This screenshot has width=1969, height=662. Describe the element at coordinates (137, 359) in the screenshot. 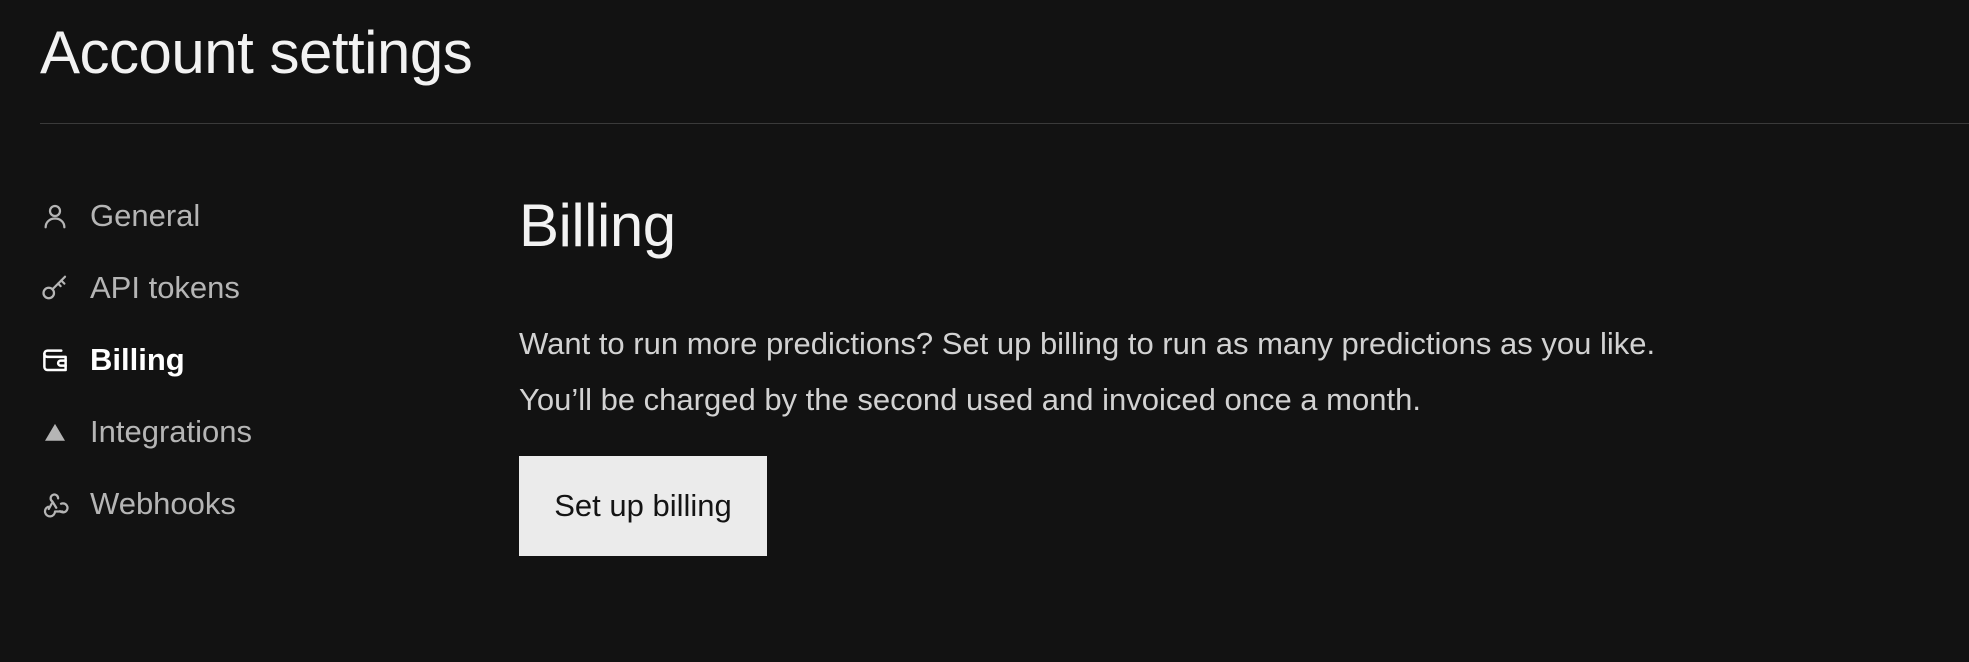

I see `sidebar-item-label: Billing` at that location.